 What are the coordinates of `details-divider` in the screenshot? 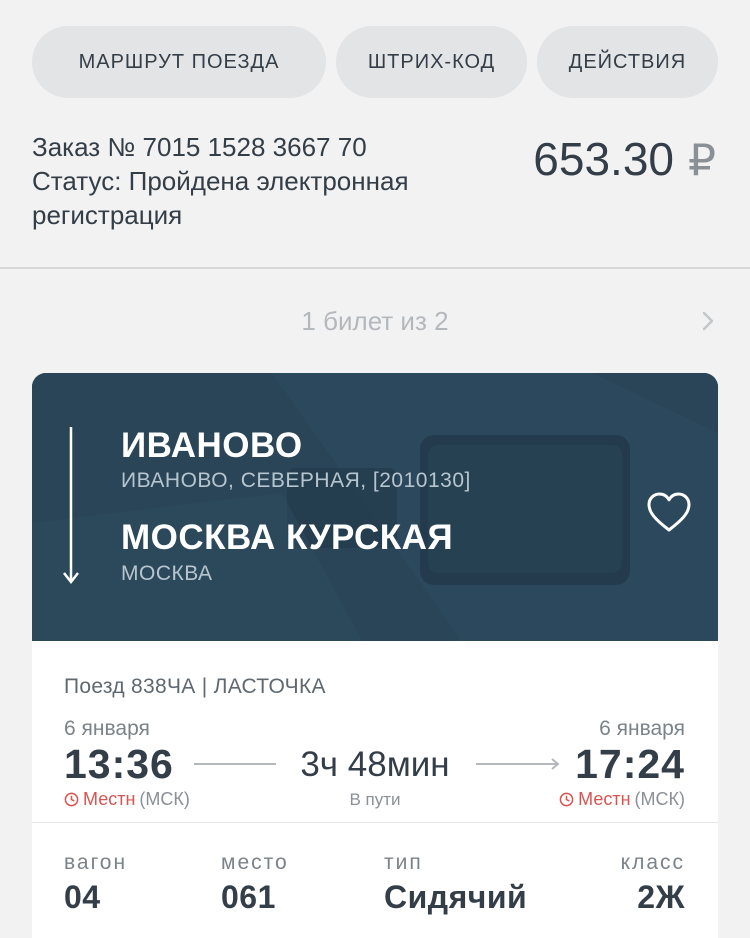 It's located at (375, 822).